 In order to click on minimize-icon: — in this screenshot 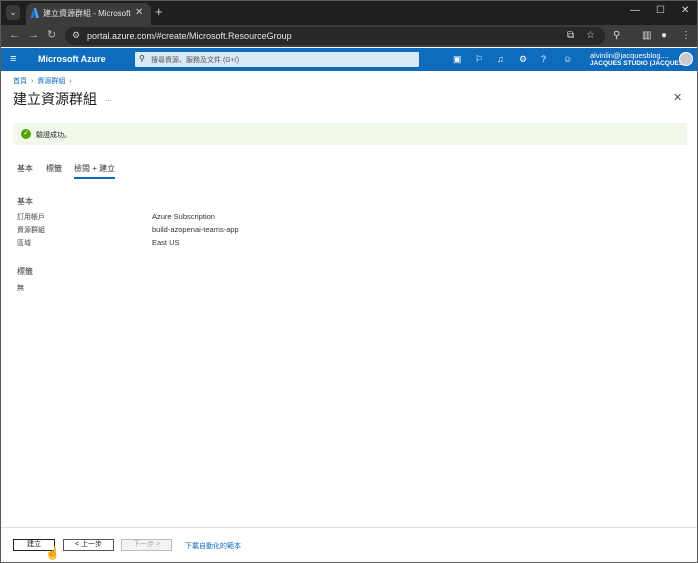, I will do `click(635, 11)`.